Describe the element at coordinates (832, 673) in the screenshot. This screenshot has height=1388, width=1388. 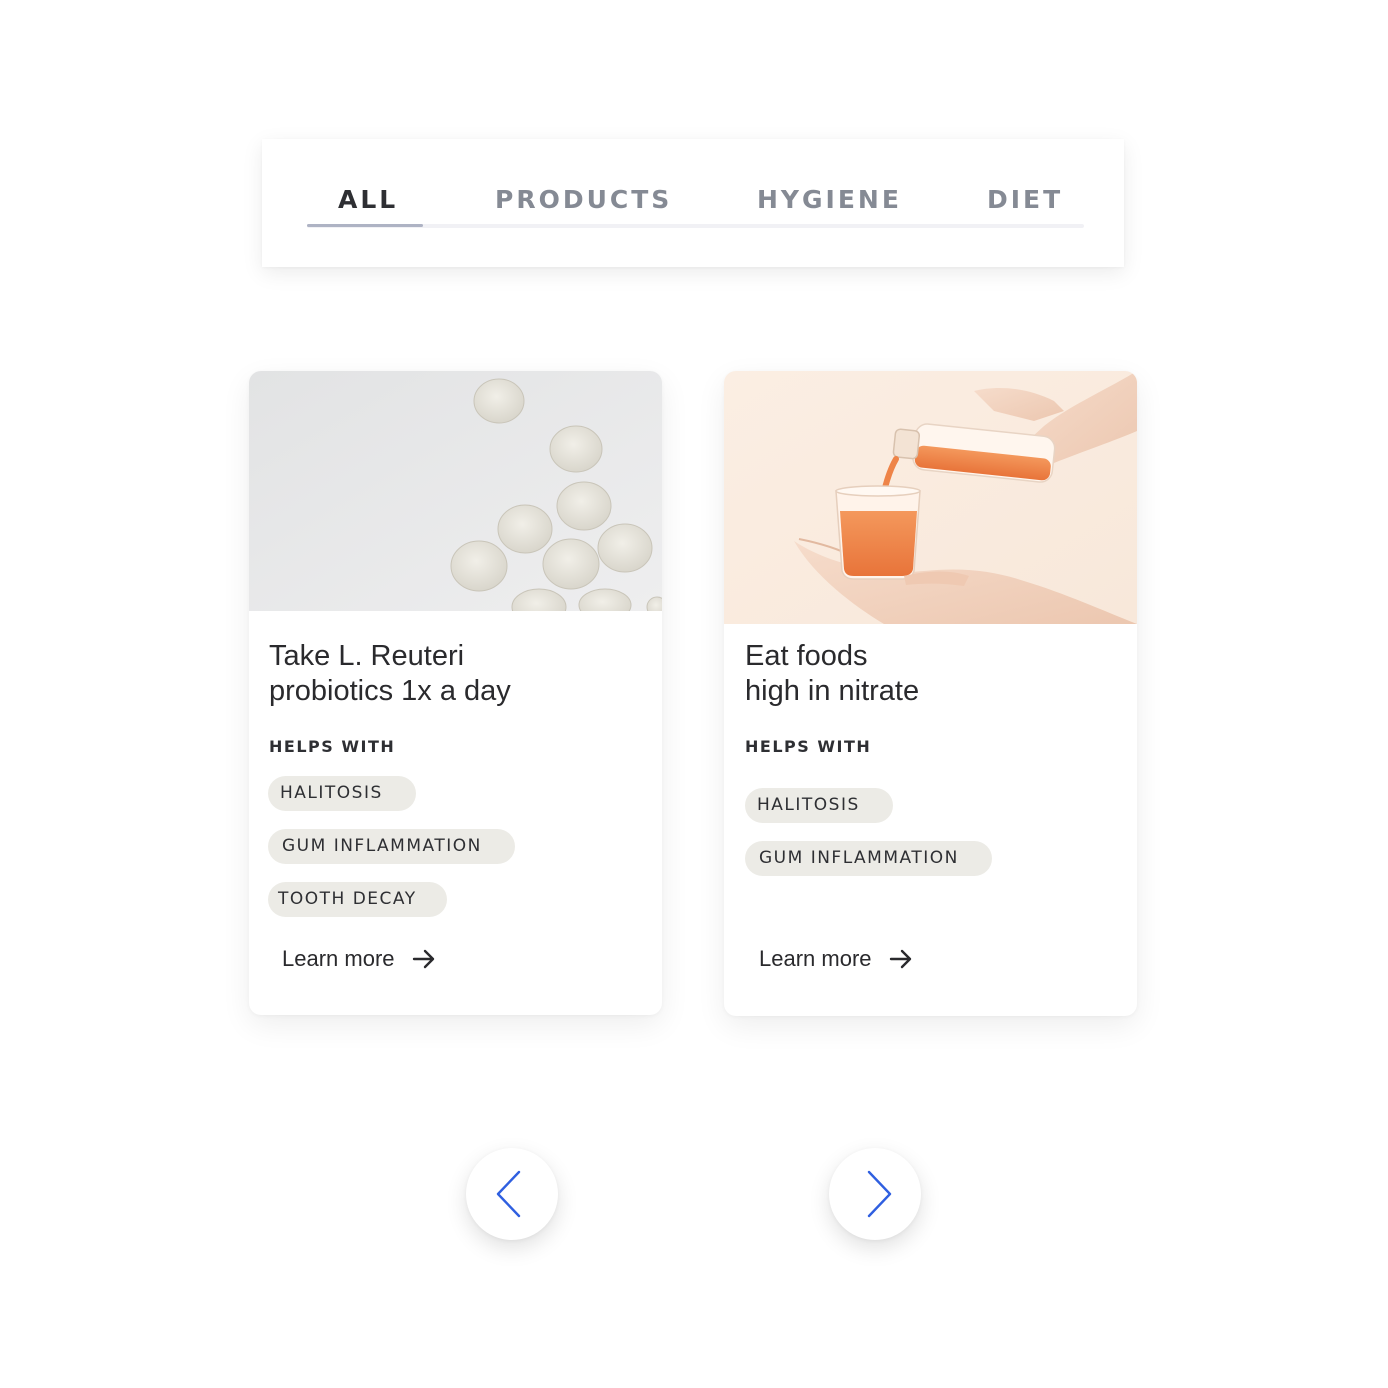
I see `card-title: Eat foods high in nitrate` at that location.